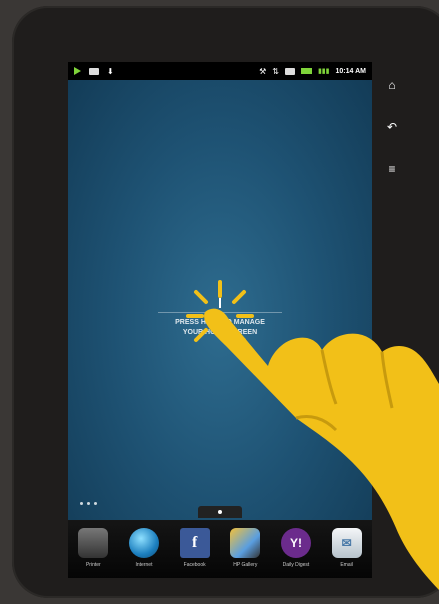  Describe the element at coordinates (194, 565) in the screenshot. I see `dock-label: Facebook` at that location.